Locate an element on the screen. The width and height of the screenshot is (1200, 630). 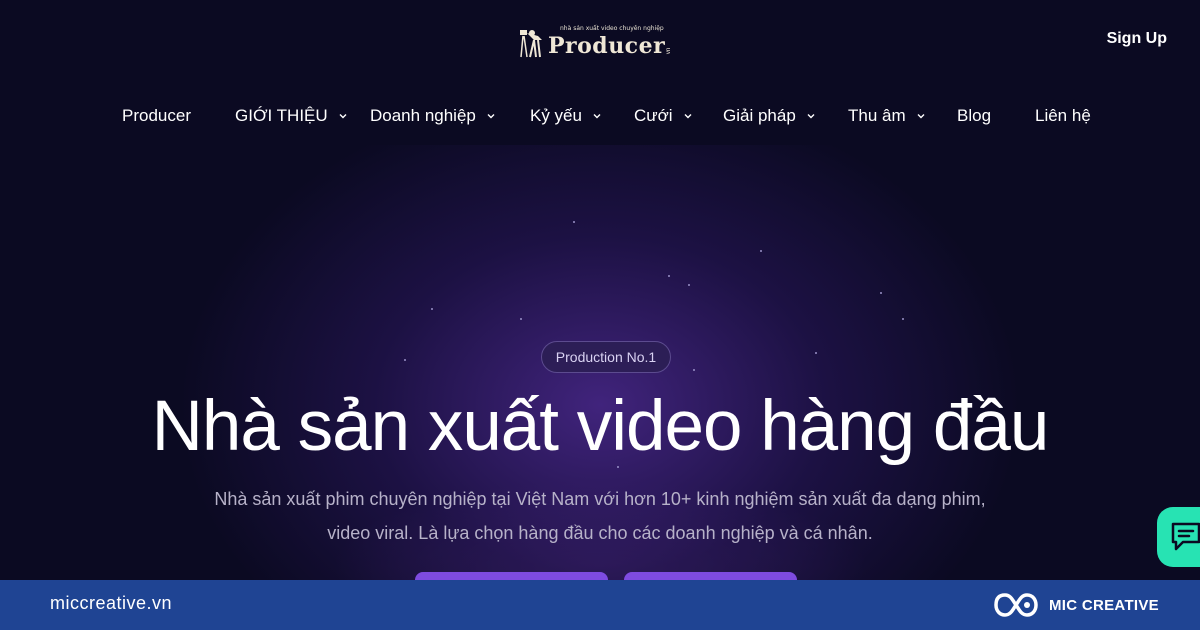
nav-item-thu-am: Thu âm is located at coordinates (887, 116).